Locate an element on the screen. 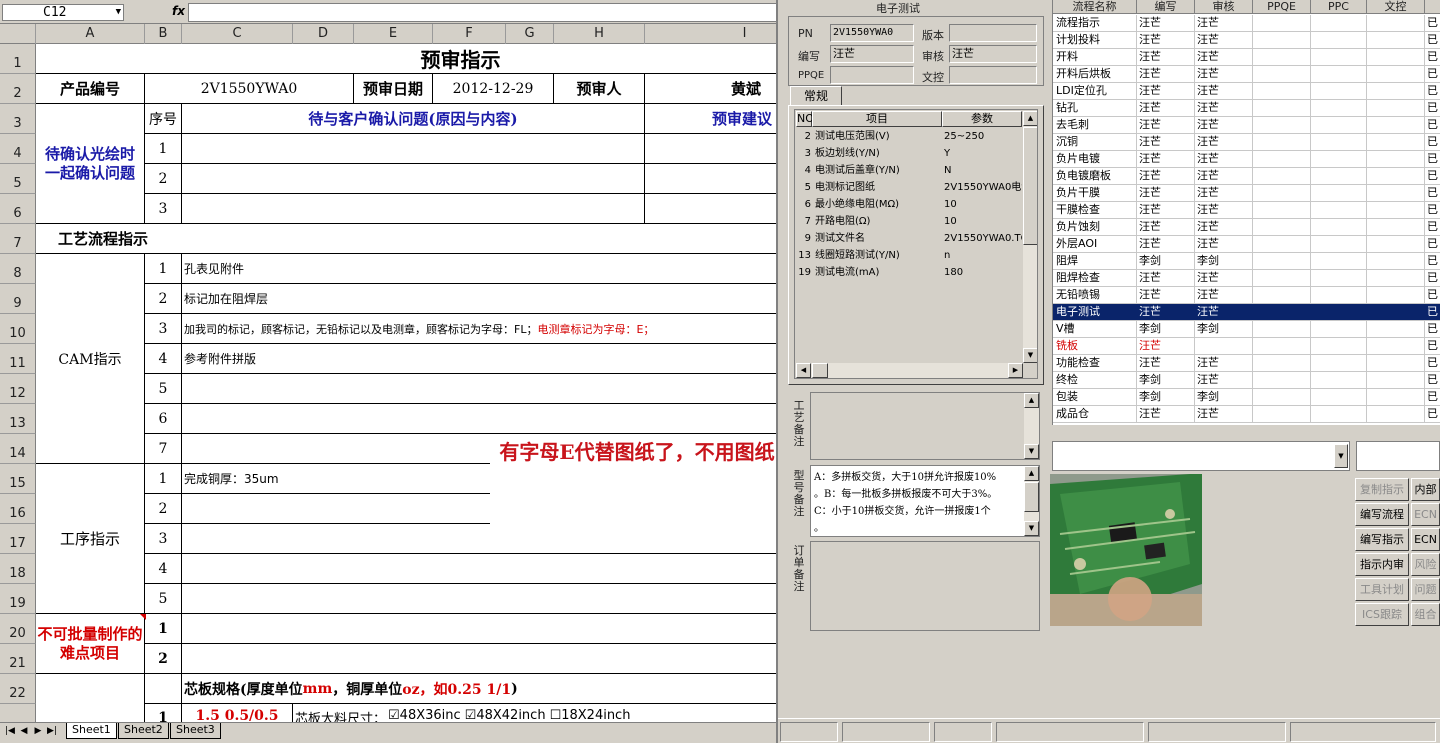 This screenshot has width=1440, height=743. list-item: 包装 李剑 李剑已 is located at coordinates (1246, 397).